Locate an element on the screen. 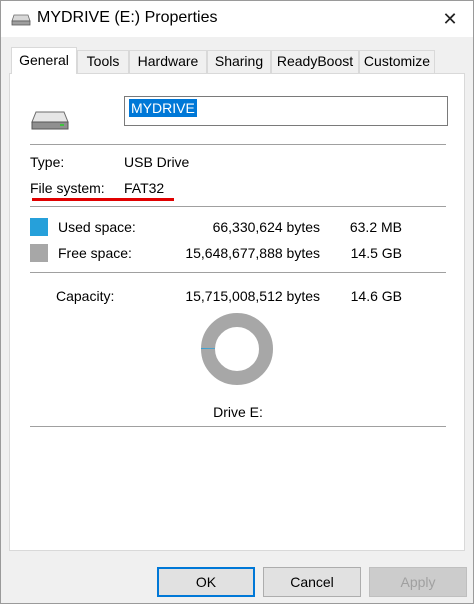  close-icon: ✕ is located at coordinates (450, 18).